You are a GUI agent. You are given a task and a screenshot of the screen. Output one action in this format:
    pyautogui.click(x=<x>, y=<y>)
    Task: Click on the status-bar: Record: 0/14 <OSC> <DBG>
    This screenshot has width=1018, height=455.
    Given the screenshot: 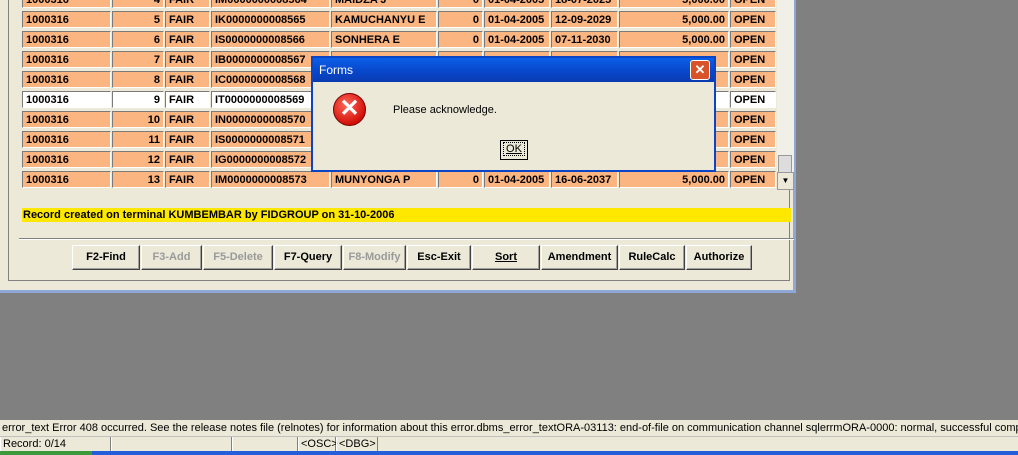 What is the action you would take?
    pyautogui.click(x=509, y=443)
    